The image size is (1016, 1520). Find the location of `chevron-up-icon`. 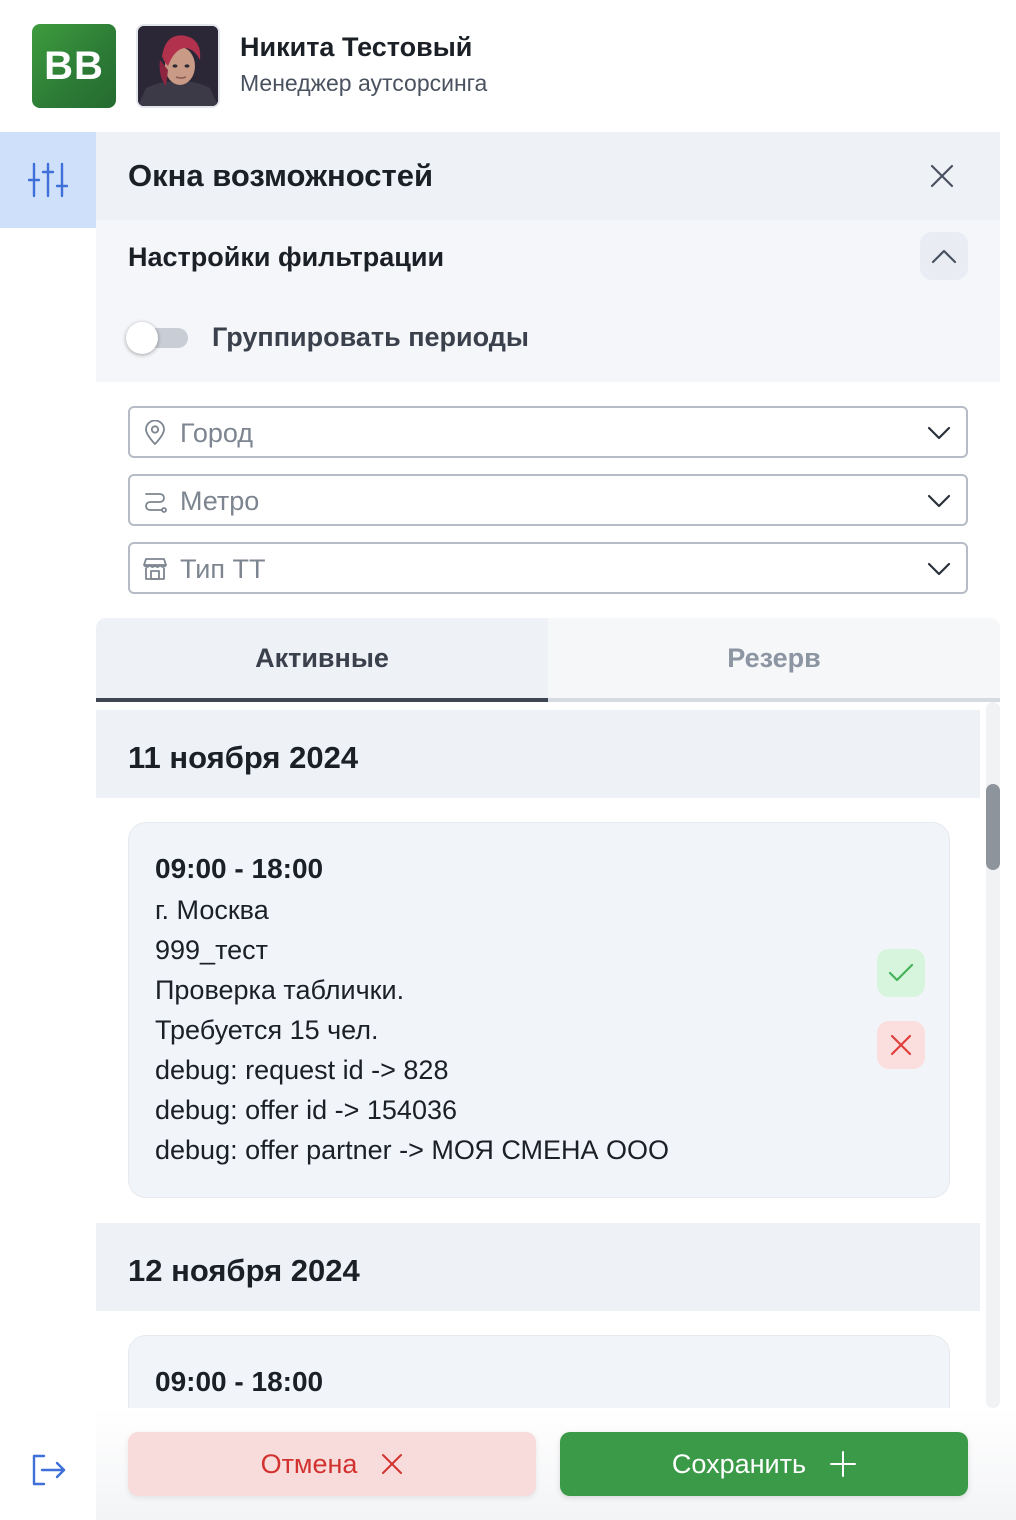

chevron-up-icon is located at coordinates (944, 256).